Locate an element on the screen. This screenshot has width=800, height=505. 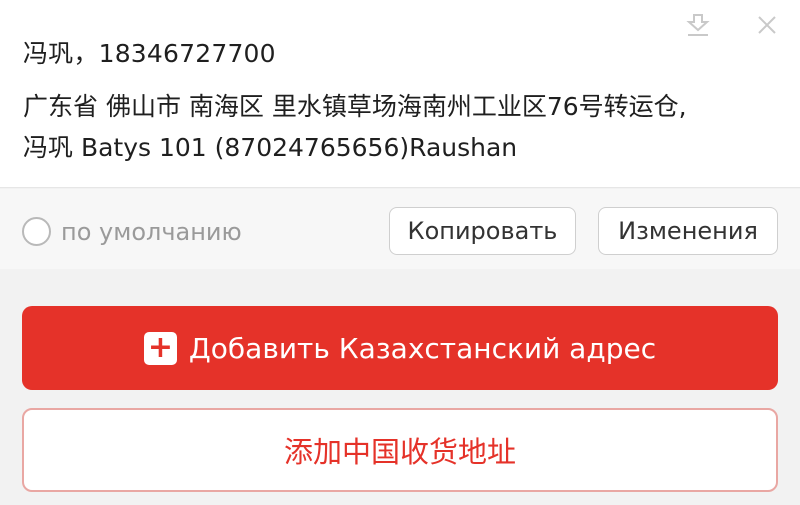
copy-button: Копировать is located at coordinates (482, 231).